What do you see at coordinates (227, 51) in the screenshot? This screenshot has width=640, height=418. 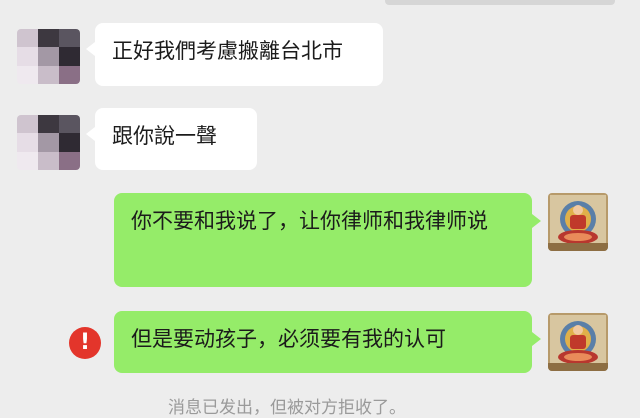 I see `message-text: 正好我們考慮搬離台北市` at bounding box center [227, 51].